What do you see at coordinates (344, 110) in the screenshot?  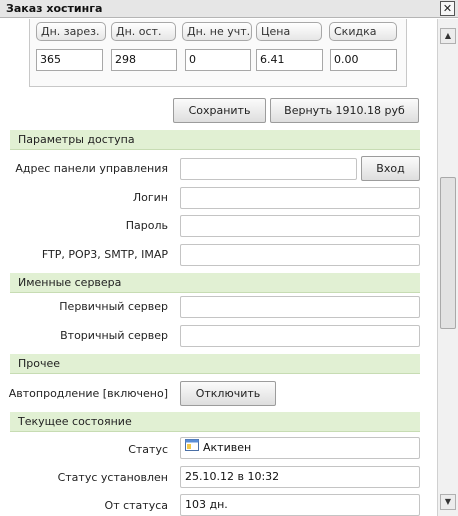 I see `refund-button: Вернуть 1910.18 руб` at bounding box center [344, 110].